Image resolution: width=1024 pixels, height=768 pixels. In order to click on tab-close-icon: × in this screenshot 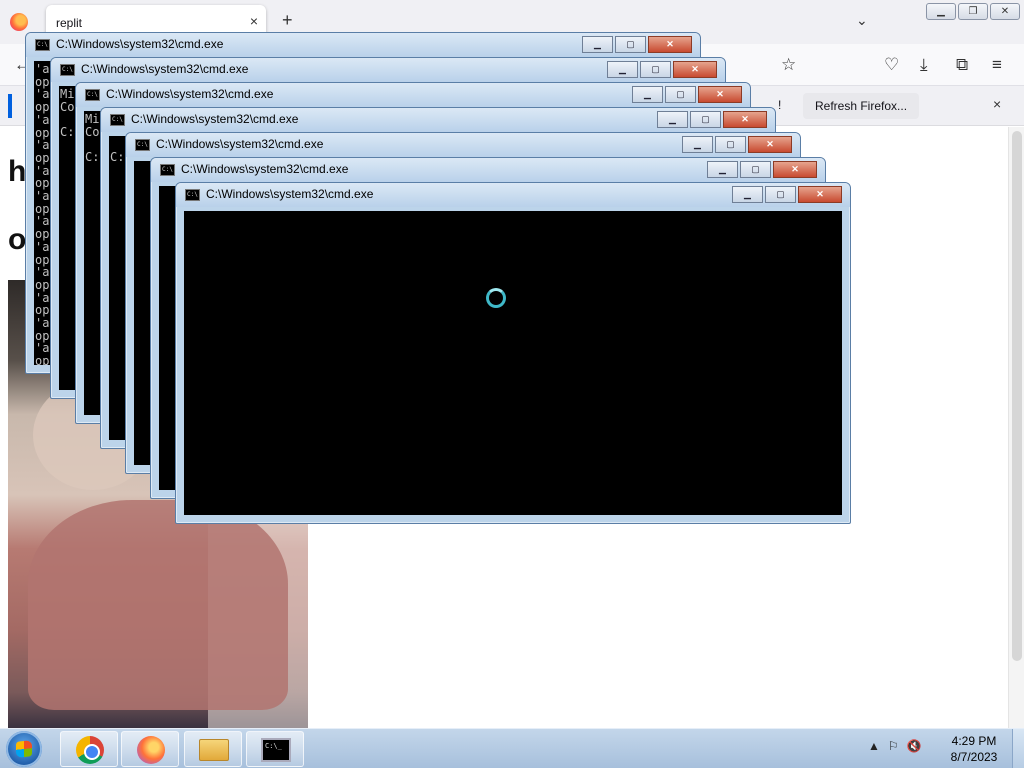, I will do `click(254, 21)`.